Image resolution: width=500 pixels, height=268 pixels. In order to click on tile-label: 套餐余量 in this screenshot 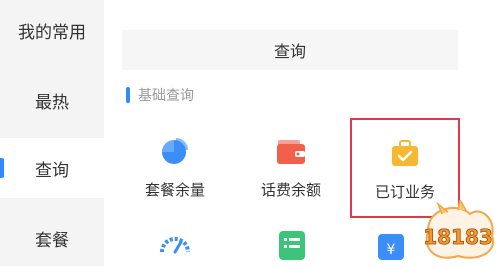, I will do `click(174, 190)`.